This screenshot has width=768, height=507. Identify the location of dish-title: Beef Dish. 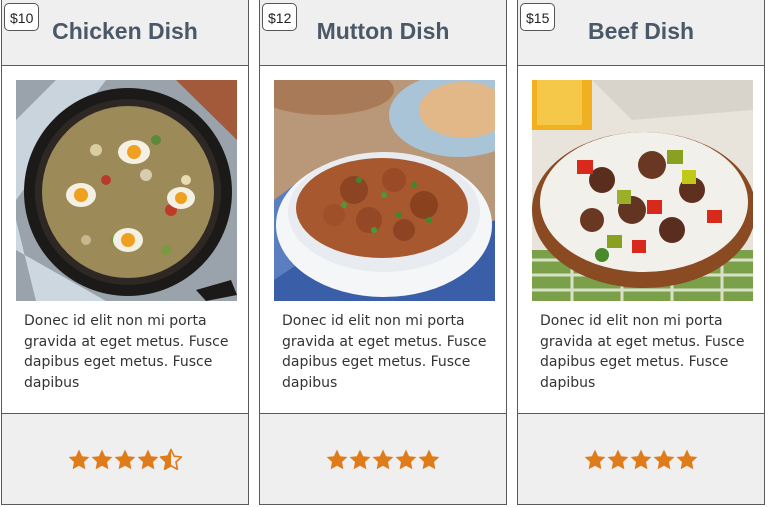
(641, 31).